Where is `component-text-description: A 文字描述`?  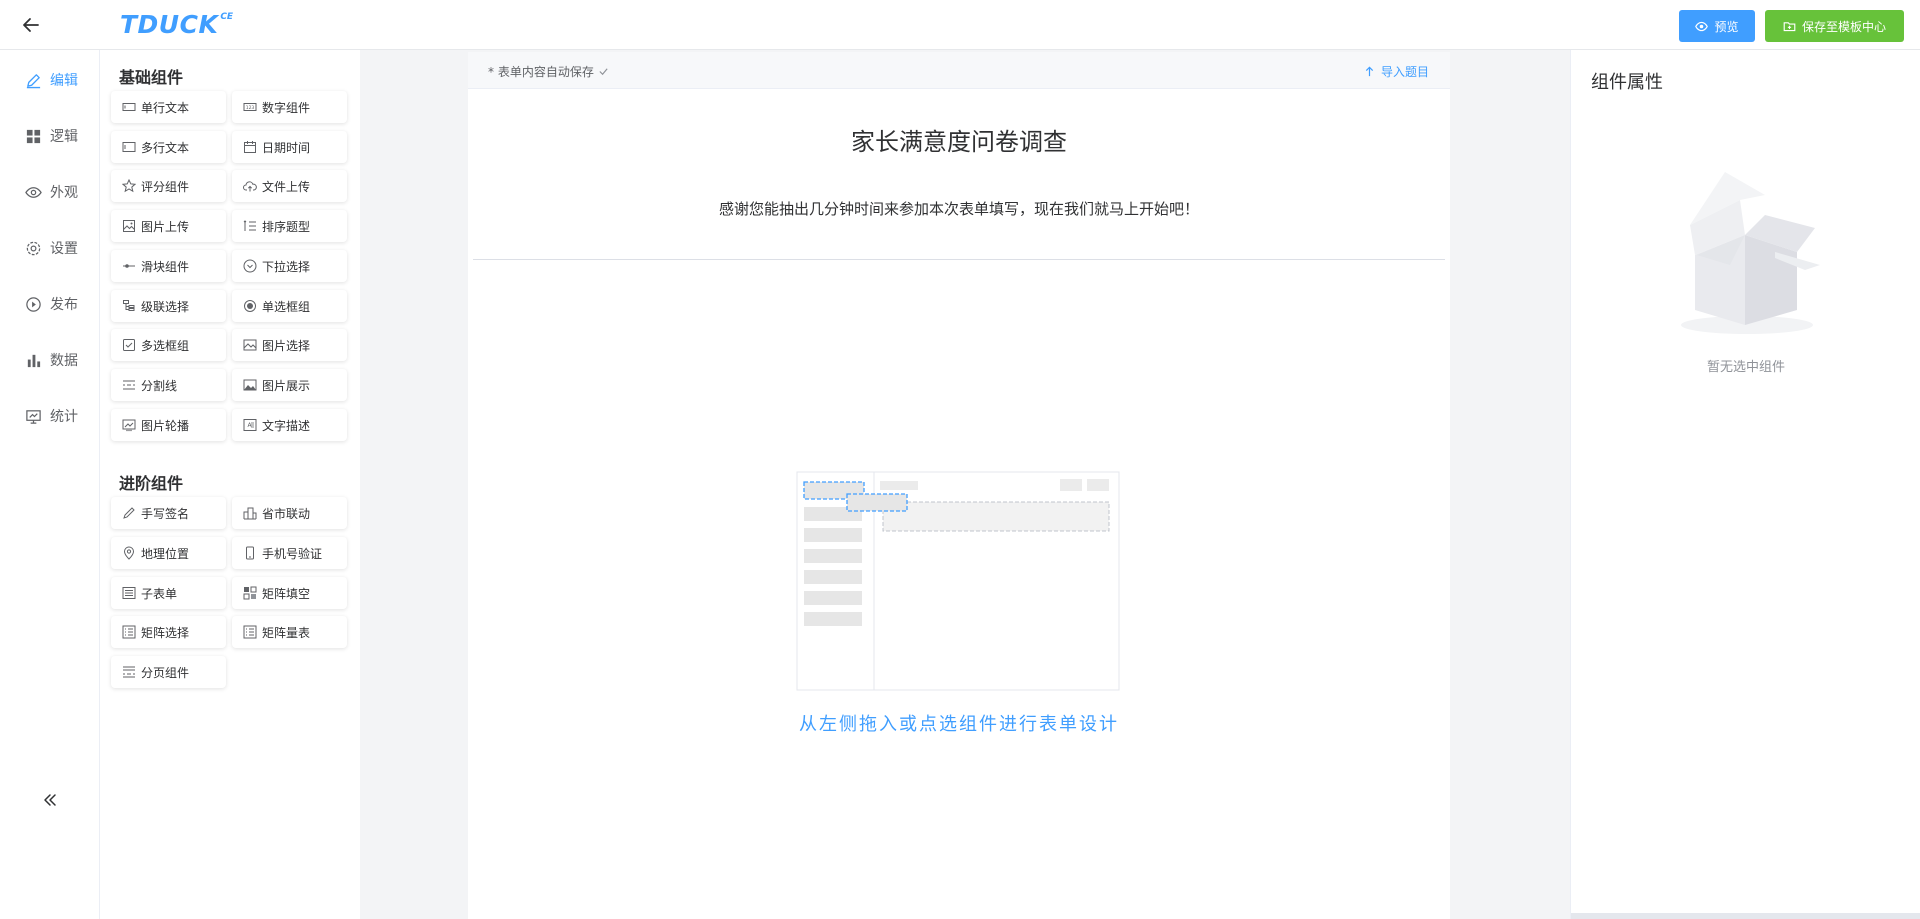
component-text-description: A 文字描述 is located at coordinates (289, 425).